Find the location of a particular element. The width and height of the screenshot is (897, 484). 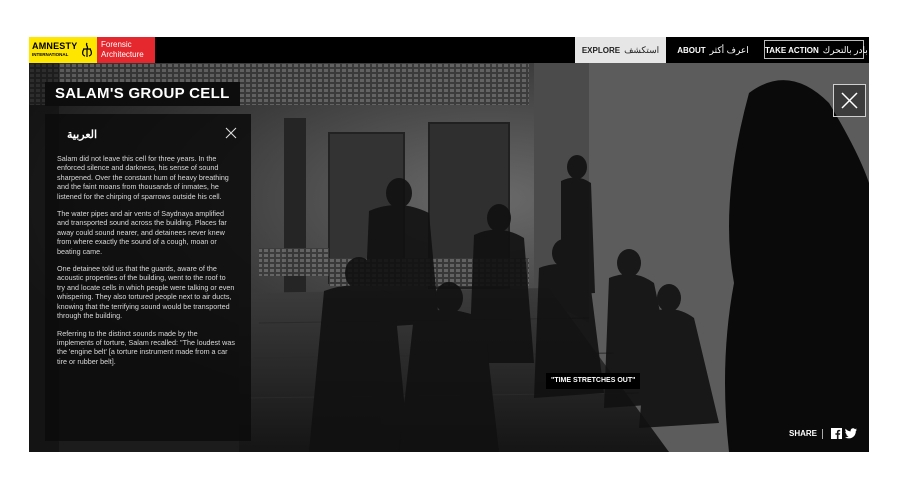

amnesty-logo-text: AMNESTY is located at coordinates (55, 46).